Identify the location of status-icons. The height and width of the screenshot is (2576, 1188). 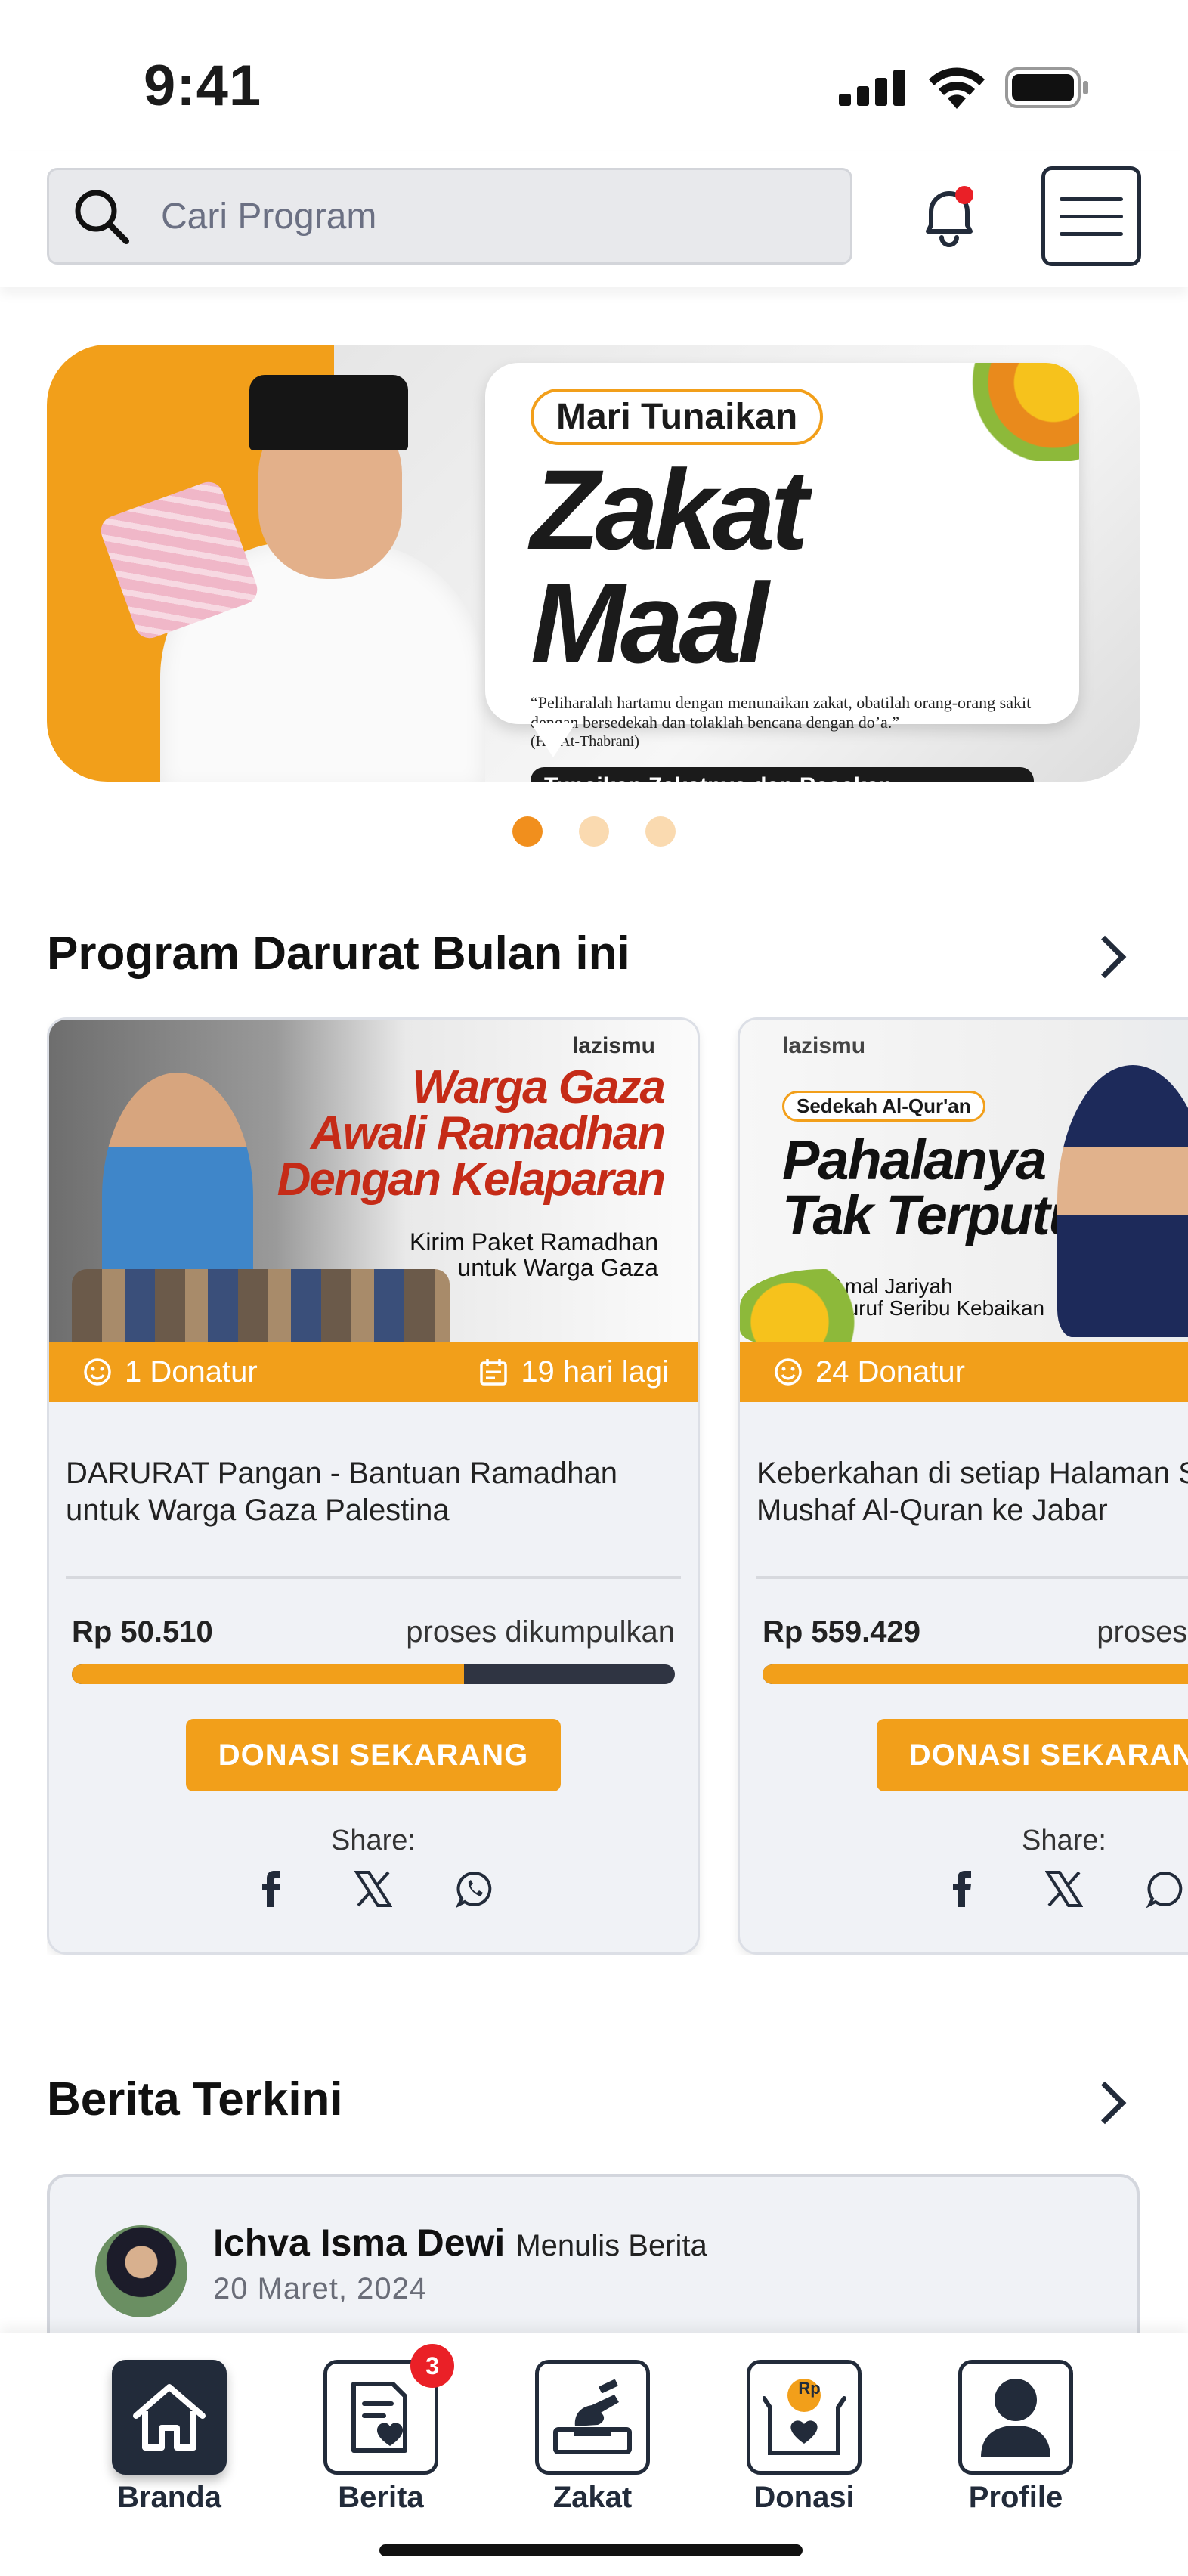
(964, 87).